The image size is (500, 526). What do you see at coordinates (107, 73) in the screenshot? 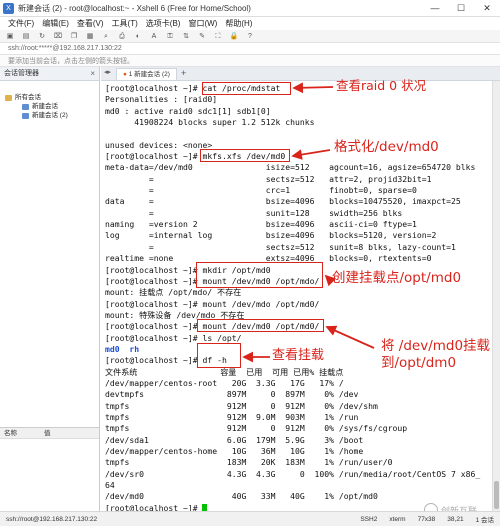
I see `tab-scroll-arrows: ◂▸` at bounding box center [107, 73].